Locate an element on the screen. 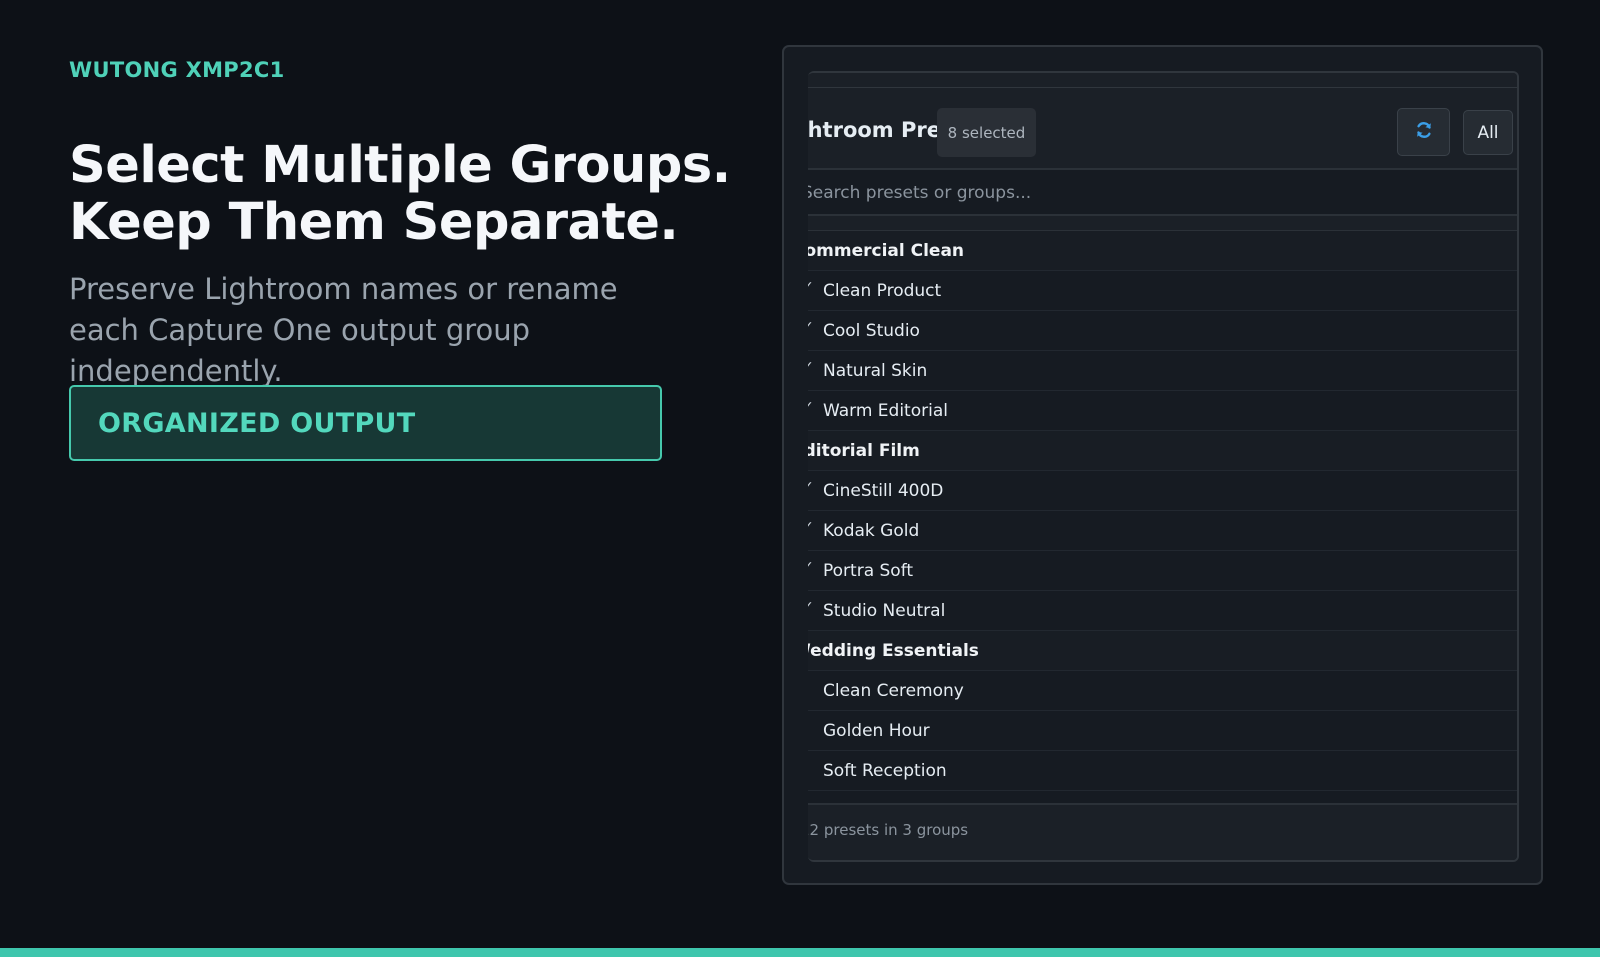  preset-name: Studio Neutral is located at coordinates (884, 611).